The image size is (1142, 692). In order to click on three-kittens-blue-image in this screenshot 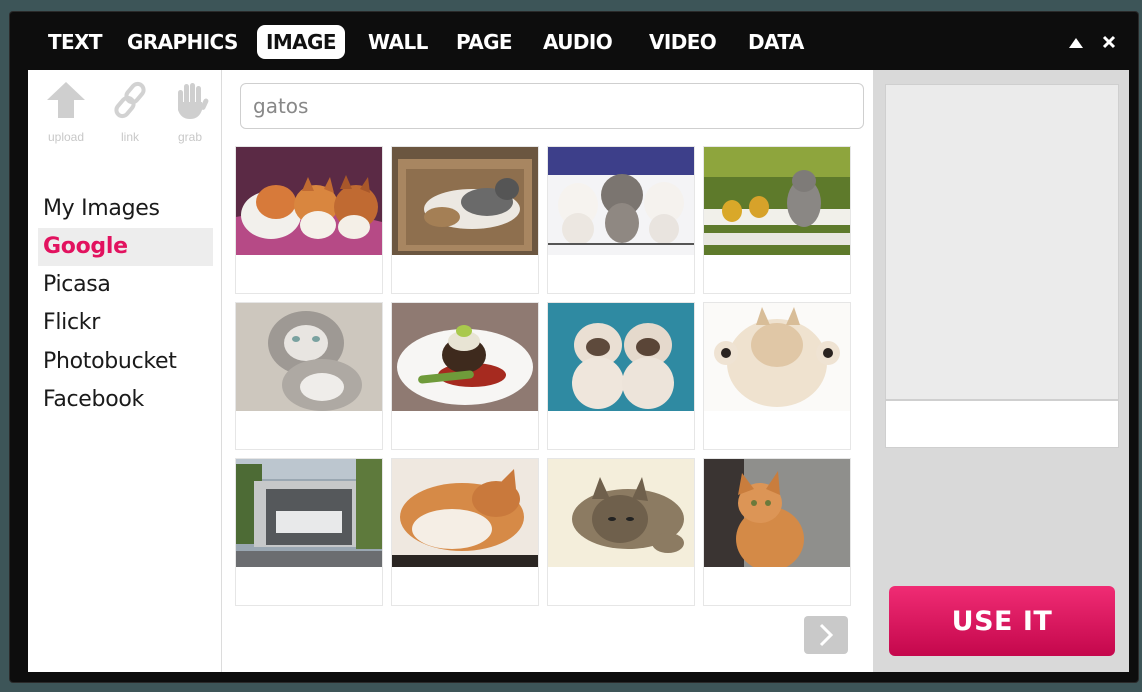, I will do `click(621, 201)`.